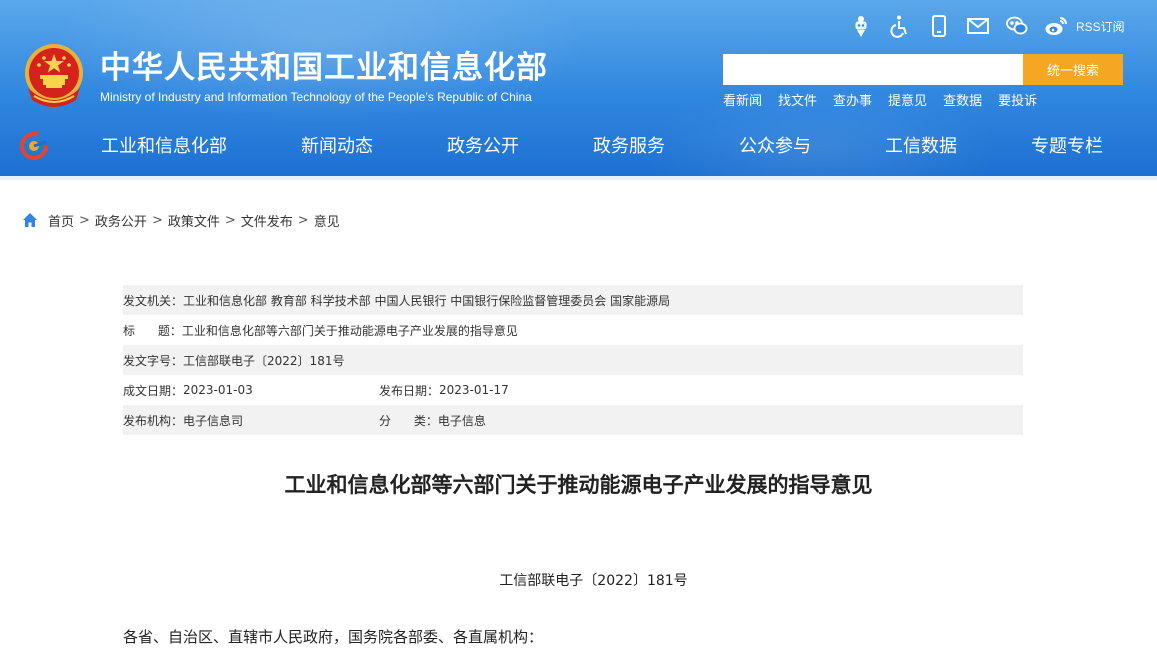  I want to click on breadcrumb: 首页 > 政务公开 > 政策文件 > 文件发布 > 意见, so click(181, 220).